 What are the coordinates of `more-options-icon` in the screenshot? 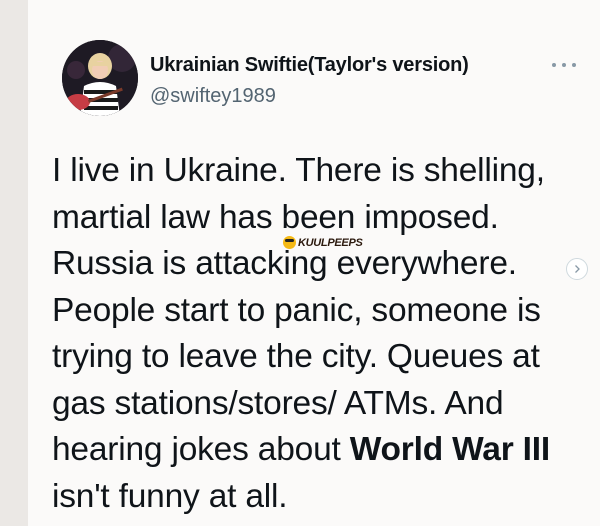 It's located at (564, 65).